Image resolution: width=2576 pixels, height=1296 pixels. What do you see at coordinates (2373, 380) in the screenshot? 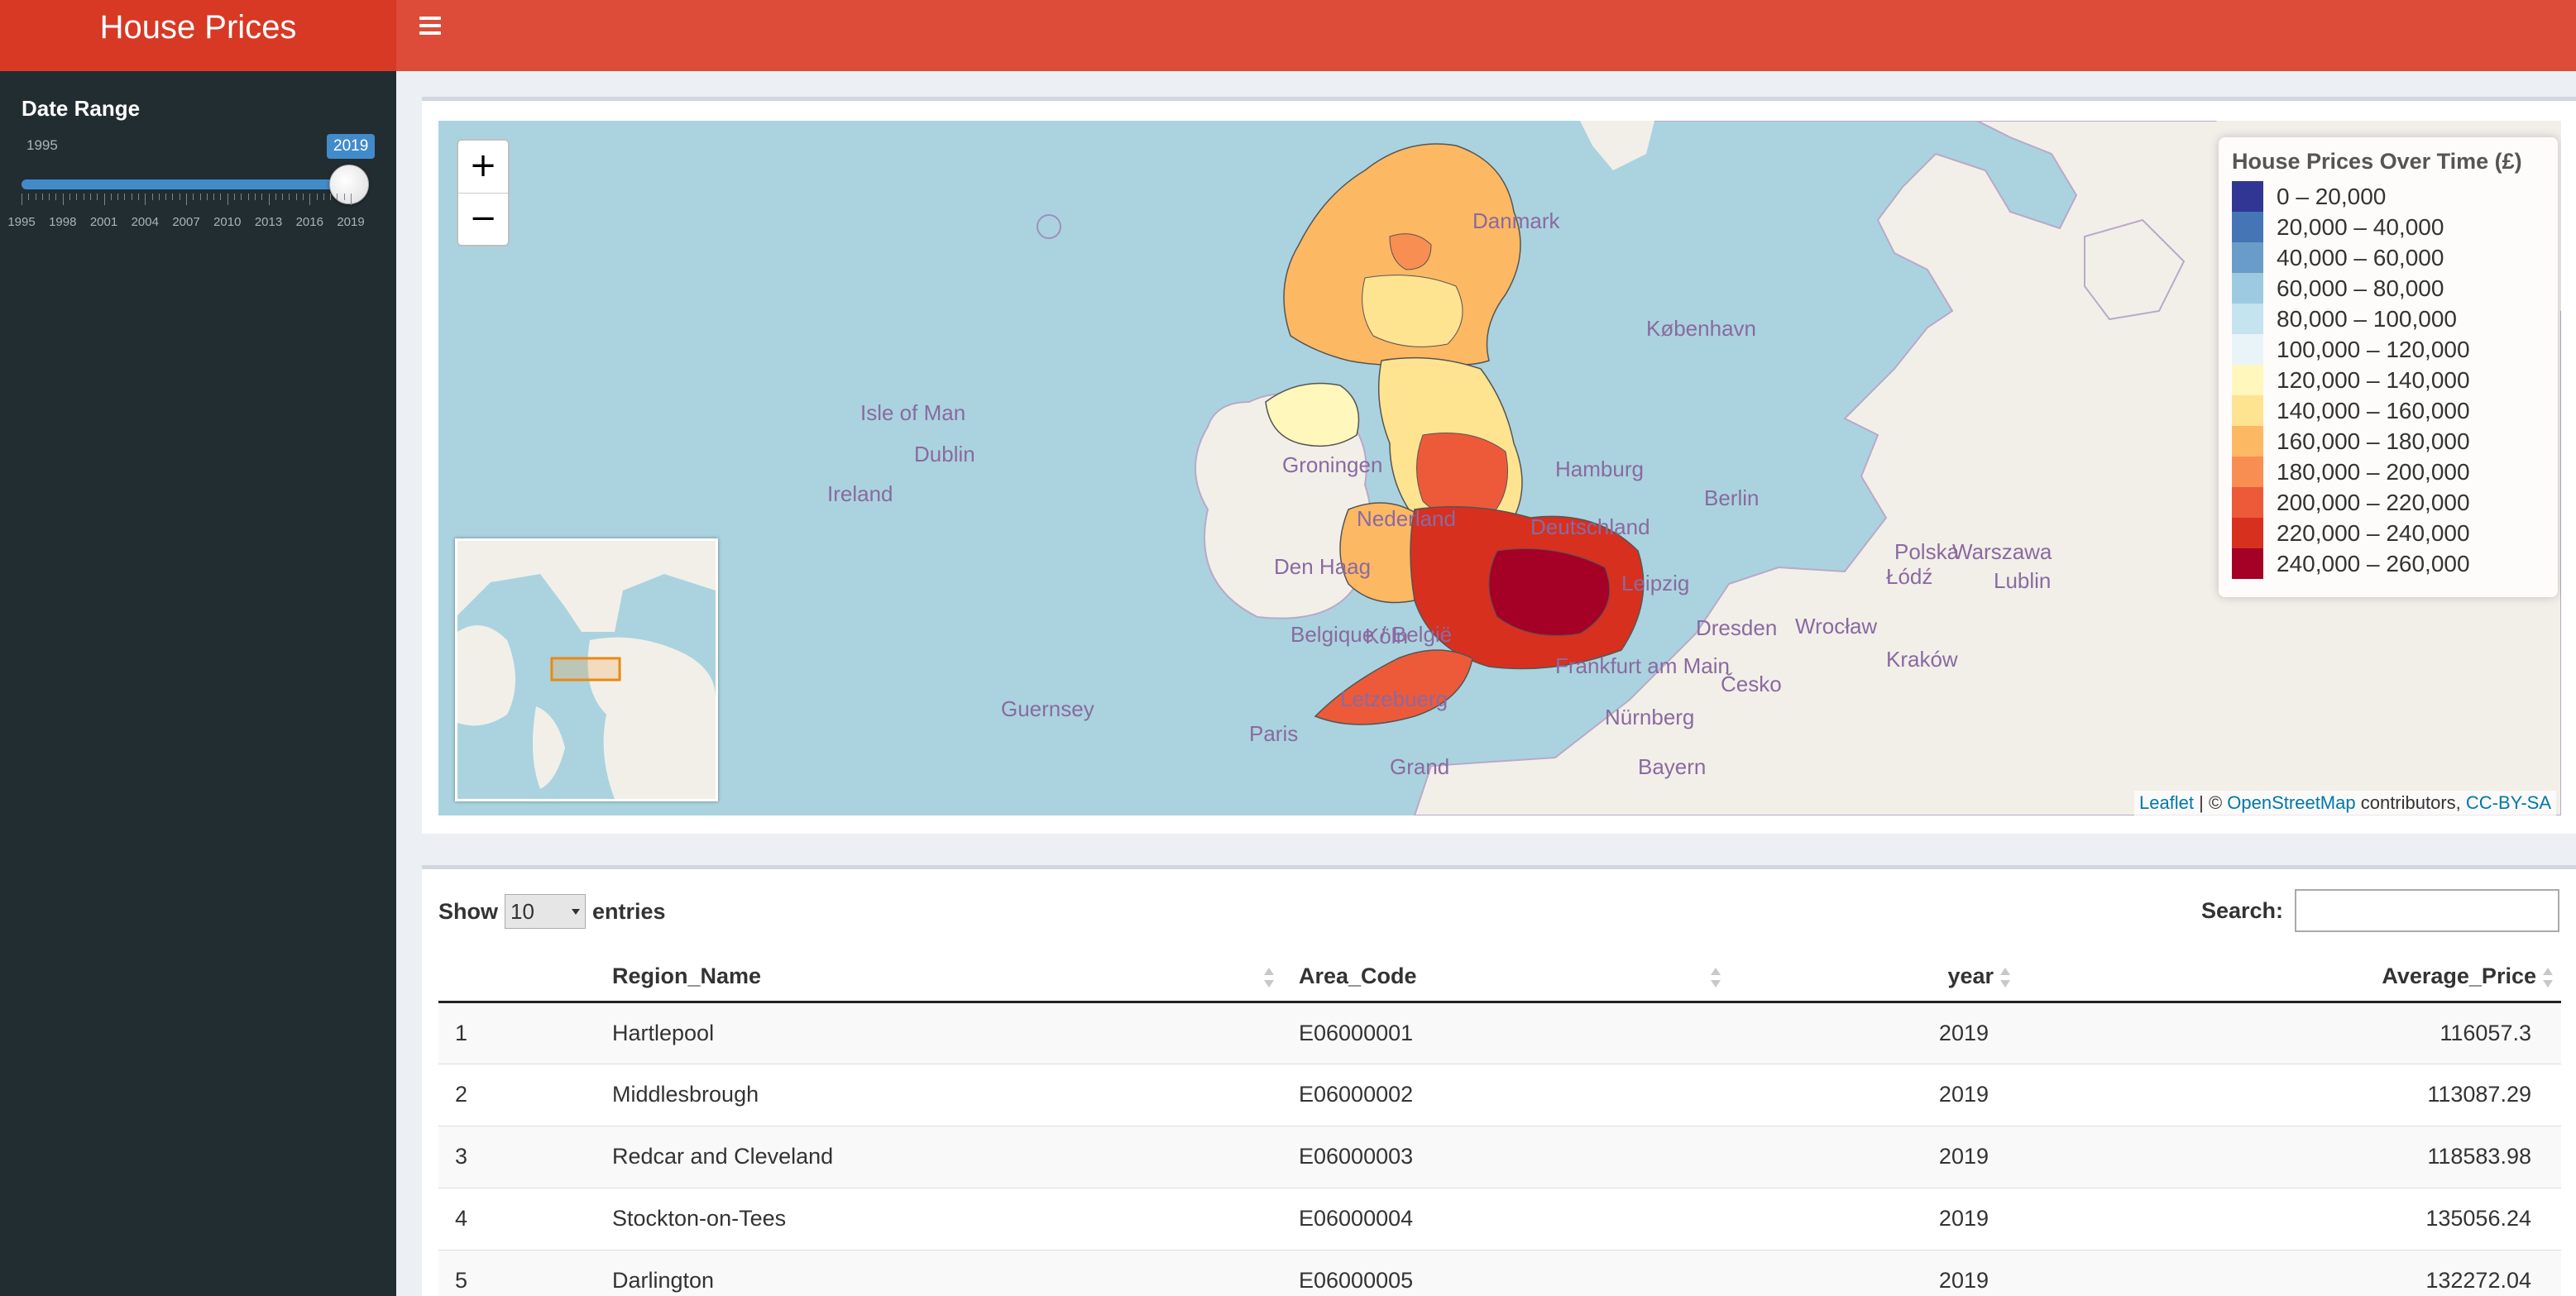
I see `legend-label: 120,000 – 140,000` at bounding box center [2373, 380].